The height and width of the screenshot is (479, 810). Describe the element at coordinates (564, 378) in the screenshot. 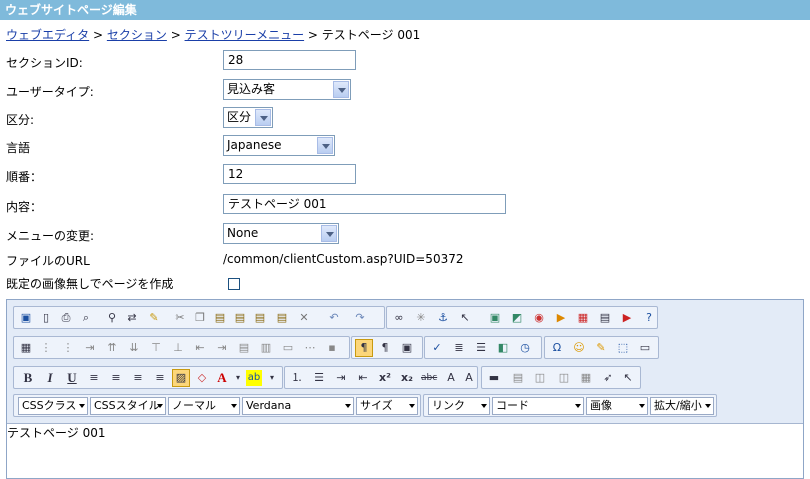

I see `send-backward-icon: ◫` at that location.